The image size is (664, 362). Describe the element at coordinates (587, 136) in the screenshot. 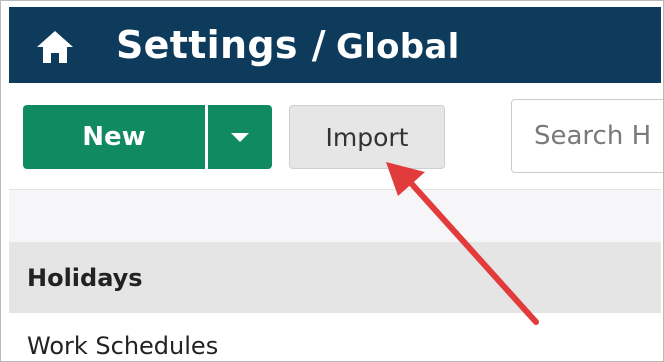

I see `search-input` at that location.